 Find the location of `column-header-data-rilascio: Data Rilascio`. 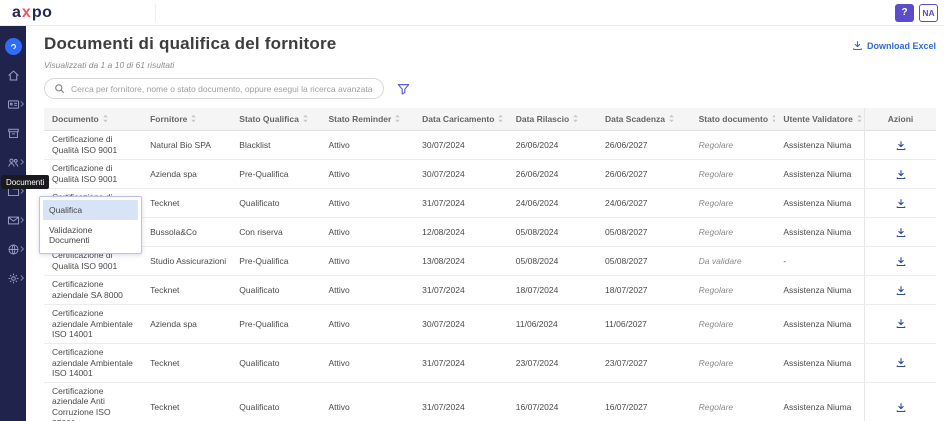

column-header-data-rilascio: Data Rilascio is located at coordinates (552, 119).